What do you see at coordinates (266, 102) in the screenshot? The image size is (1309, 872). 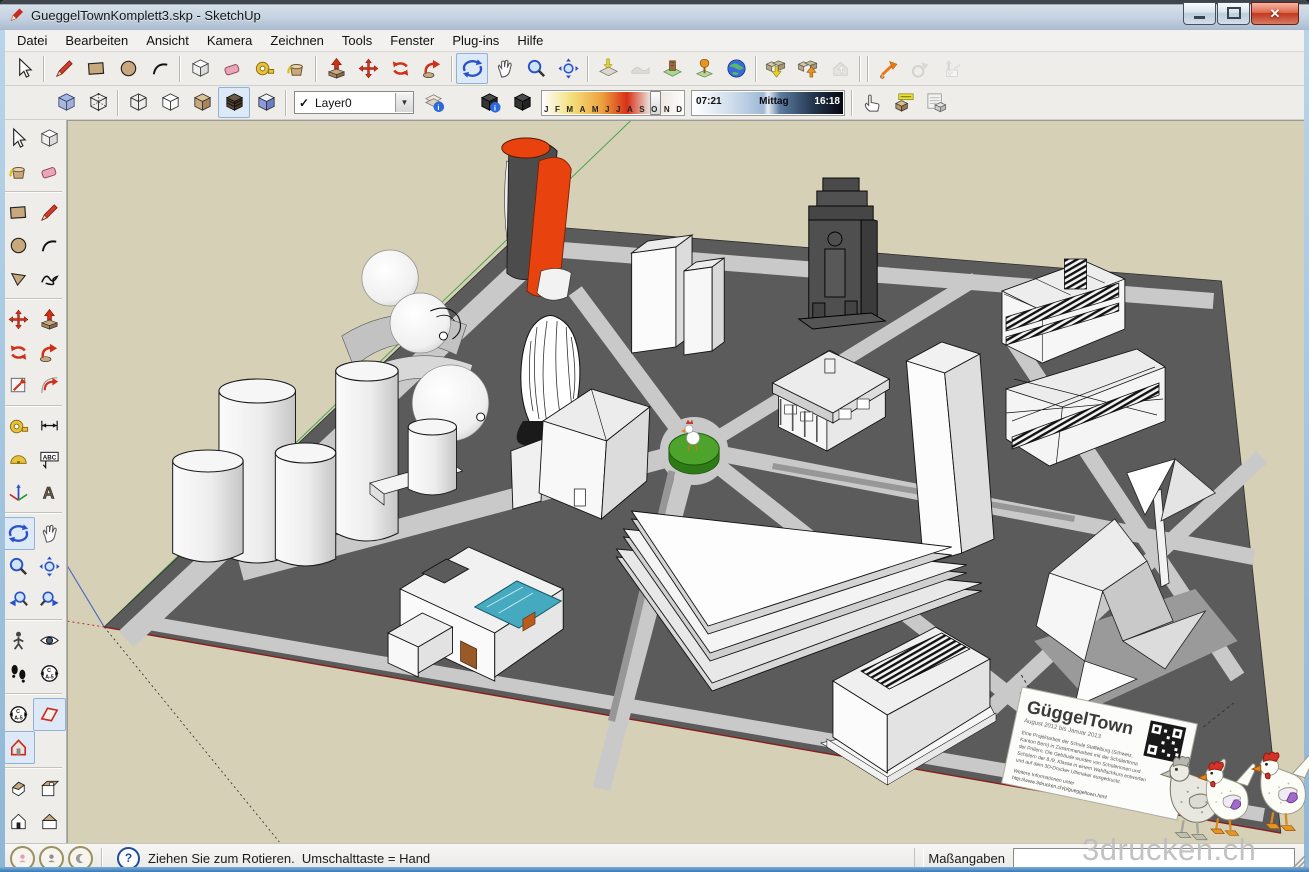 I see `monochrome-button` at bounding box center [266, 102].